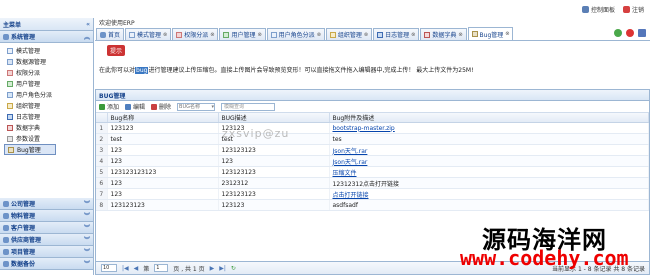  Describe the element at coordinates (490, 33) in the screenshot. I see `tab-bug: Bug管理 ⊗` at that location.